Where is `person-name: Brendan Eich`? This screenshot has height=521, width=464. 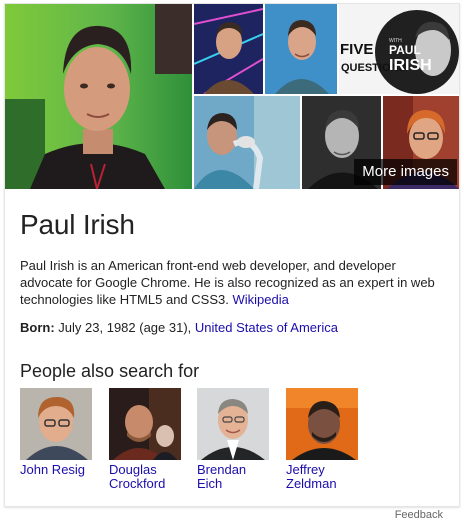
person-name: Brendan Eich is located at coordinates (235, 477).